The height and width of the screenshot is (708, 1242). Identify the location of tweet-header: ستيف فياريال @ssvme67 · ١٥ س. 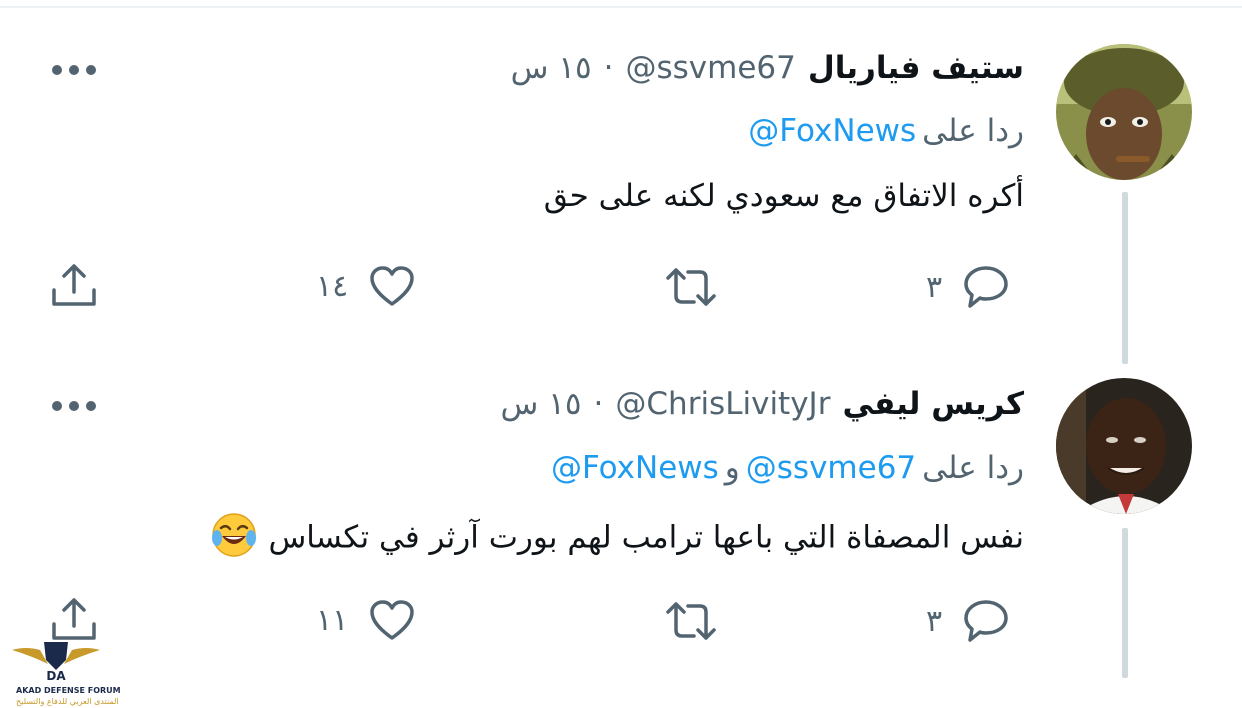
(767, 68).